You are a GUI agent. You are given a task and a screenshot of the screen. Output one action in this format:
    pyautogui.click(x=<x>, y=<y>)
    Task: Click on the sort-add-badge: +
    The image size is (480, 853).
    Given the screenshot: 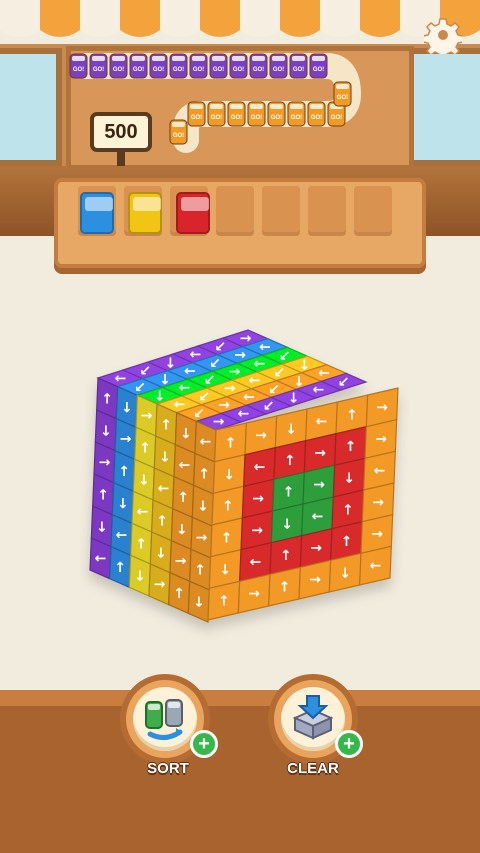 What is the action you would take?
    pyautogui.click(x=204, y=744)
    